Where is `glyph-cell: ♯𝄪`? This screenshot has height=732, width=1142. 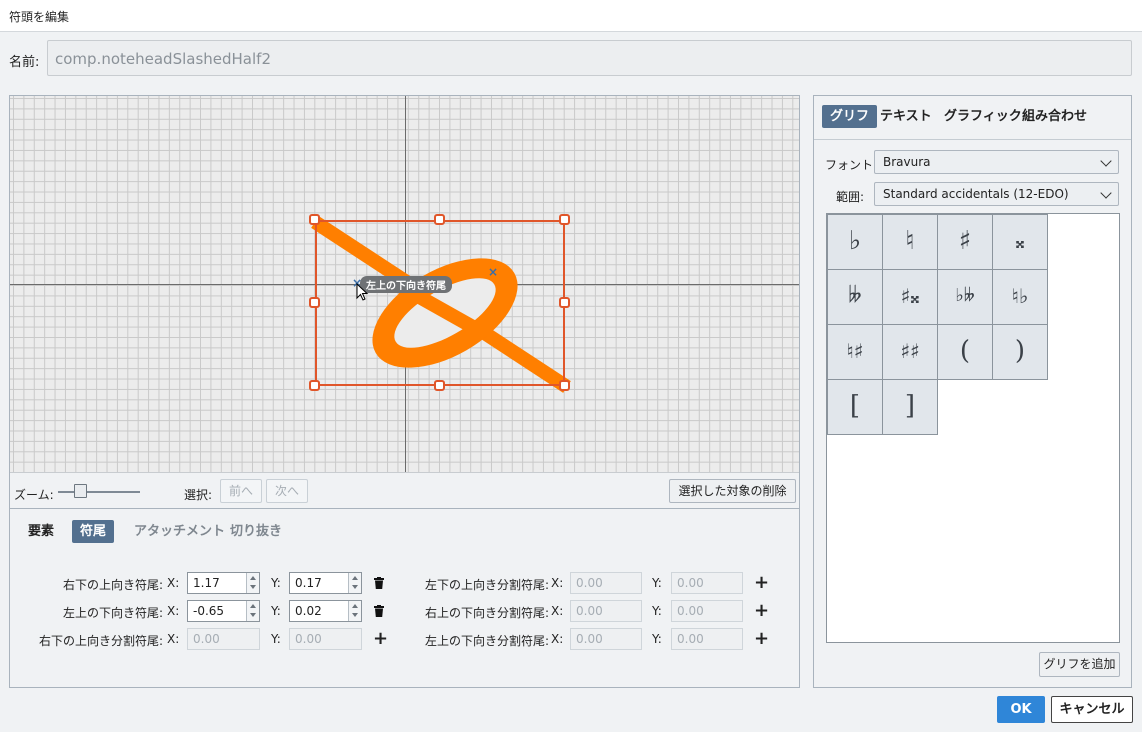
glyph-cell: ♯𝄪 is located at coordinates (910, 297).